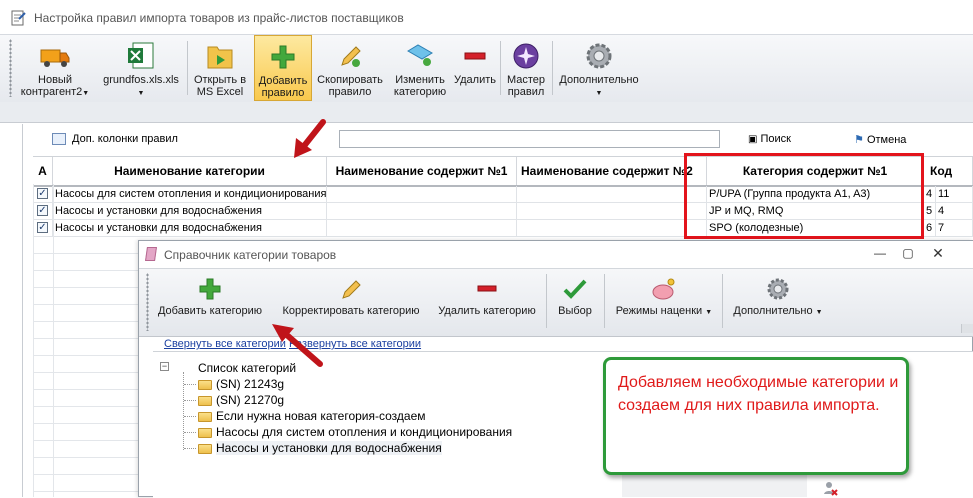 The height and width of the screenshot is (498, 973). I want to click on tree-item: Насосы и установки для водоснабжения, so click(313, 448).